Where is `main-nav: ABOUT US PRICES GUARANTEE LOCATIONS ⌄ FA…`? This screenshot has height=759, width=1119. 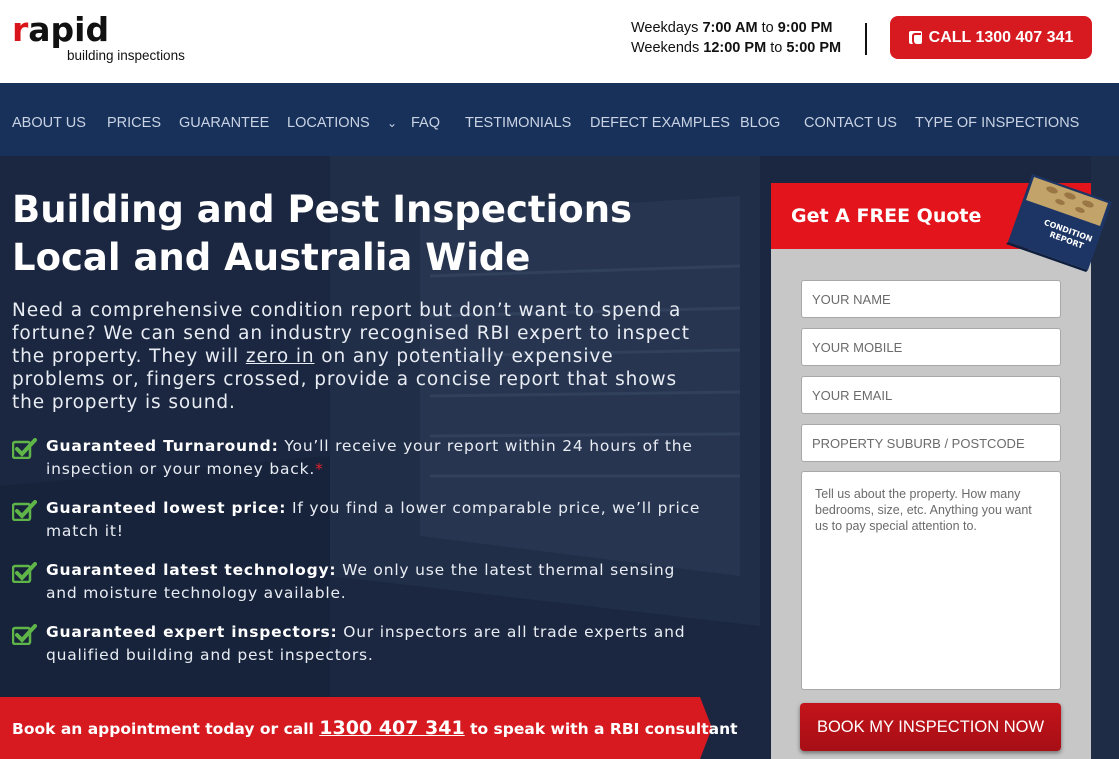 main-nav: ABOUT US PRICES GUARANTEE LOCATIONS ⌄ FA… is located at coordinates (559, 119).